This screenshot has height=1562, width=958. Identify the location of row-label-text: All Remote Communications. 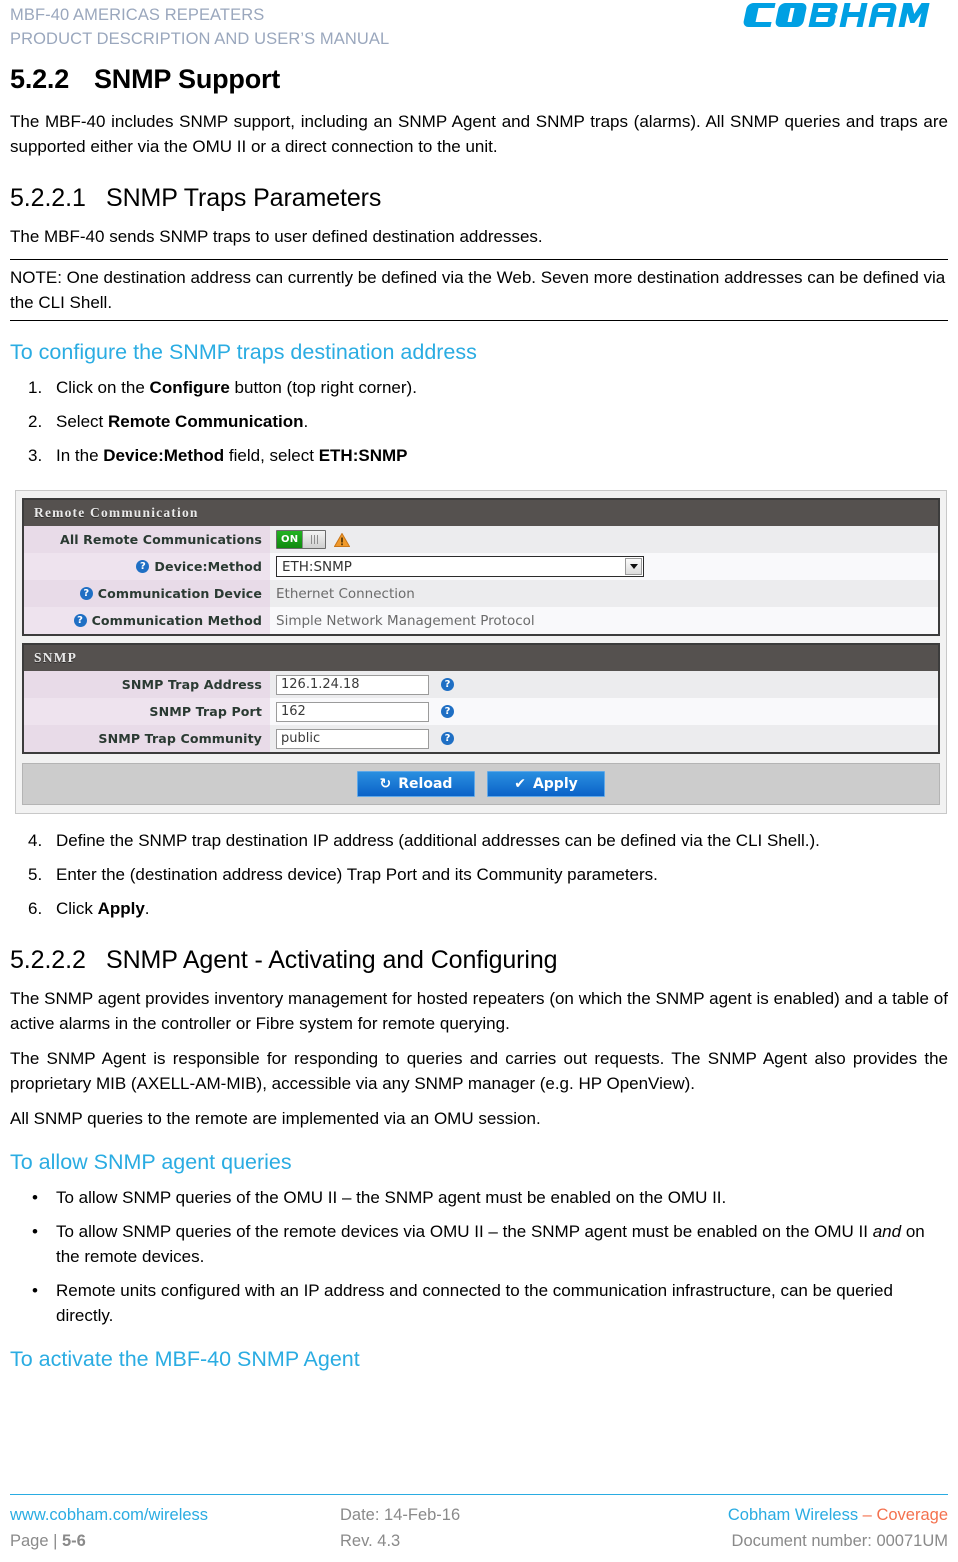
(160, 540).